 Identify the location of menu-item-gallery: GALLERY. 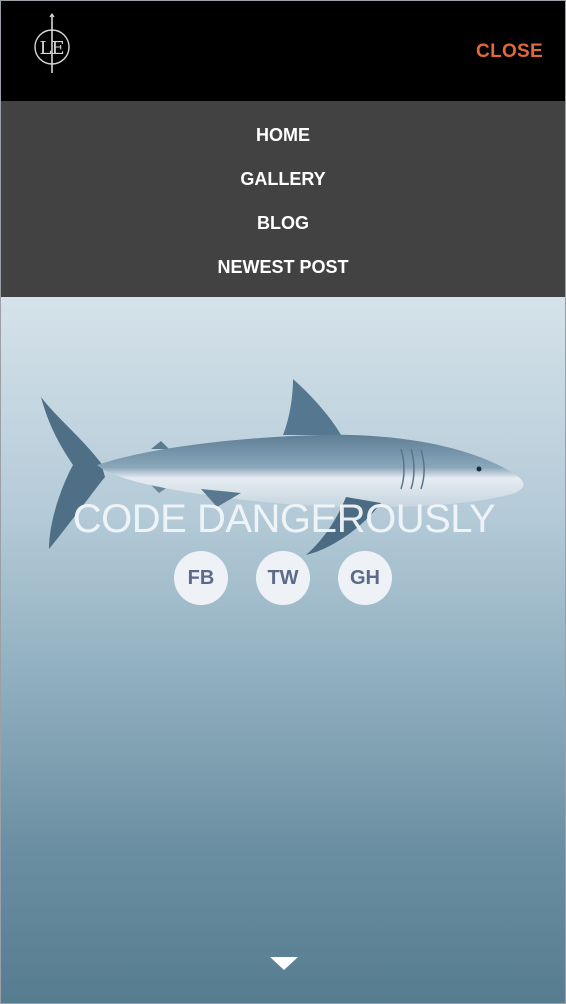
(283, 179).